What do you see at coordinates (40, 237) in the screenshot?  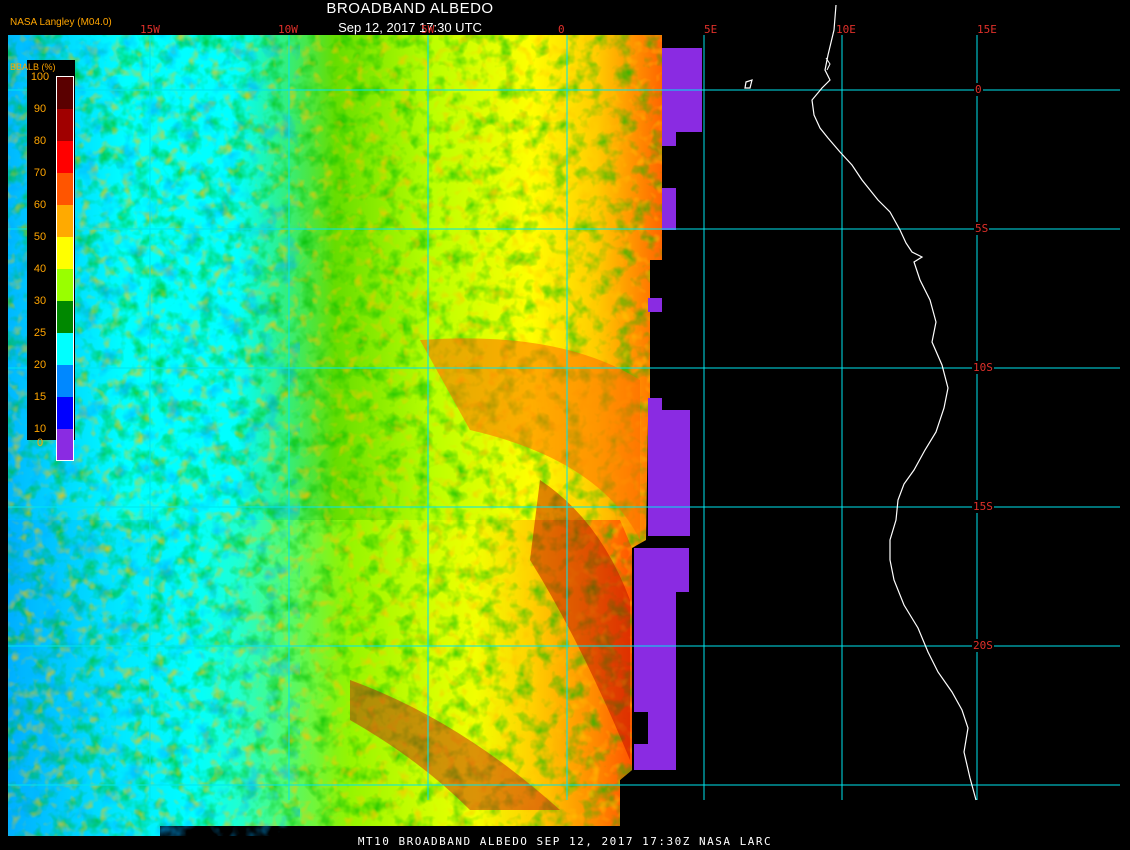 I see `legend-tick: 50` at bounding box center [40, 237].